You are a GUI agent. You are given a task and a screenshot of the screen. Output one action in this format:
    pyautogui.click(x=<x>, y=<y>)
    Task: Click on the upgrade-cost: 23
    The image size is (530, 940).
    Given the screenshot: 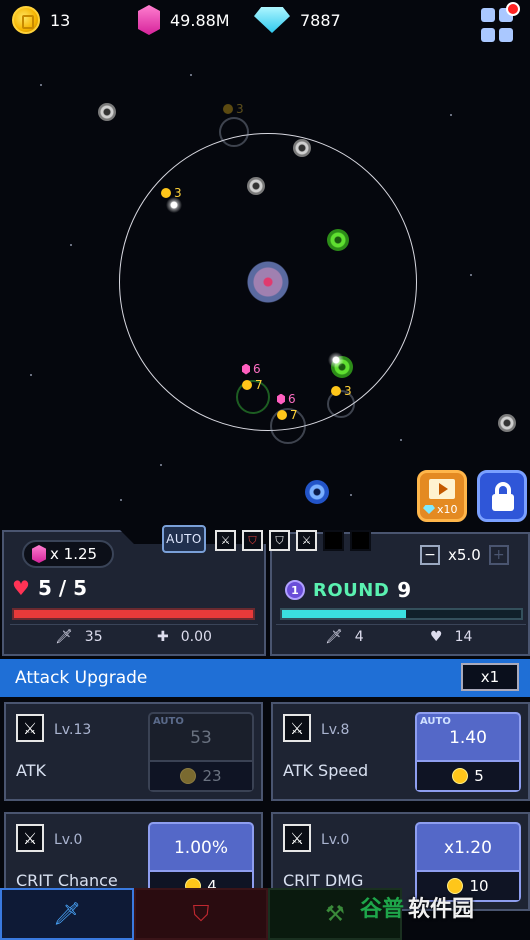 What is the action you would take?
    pyautogui.click(x=212, y=776)
    